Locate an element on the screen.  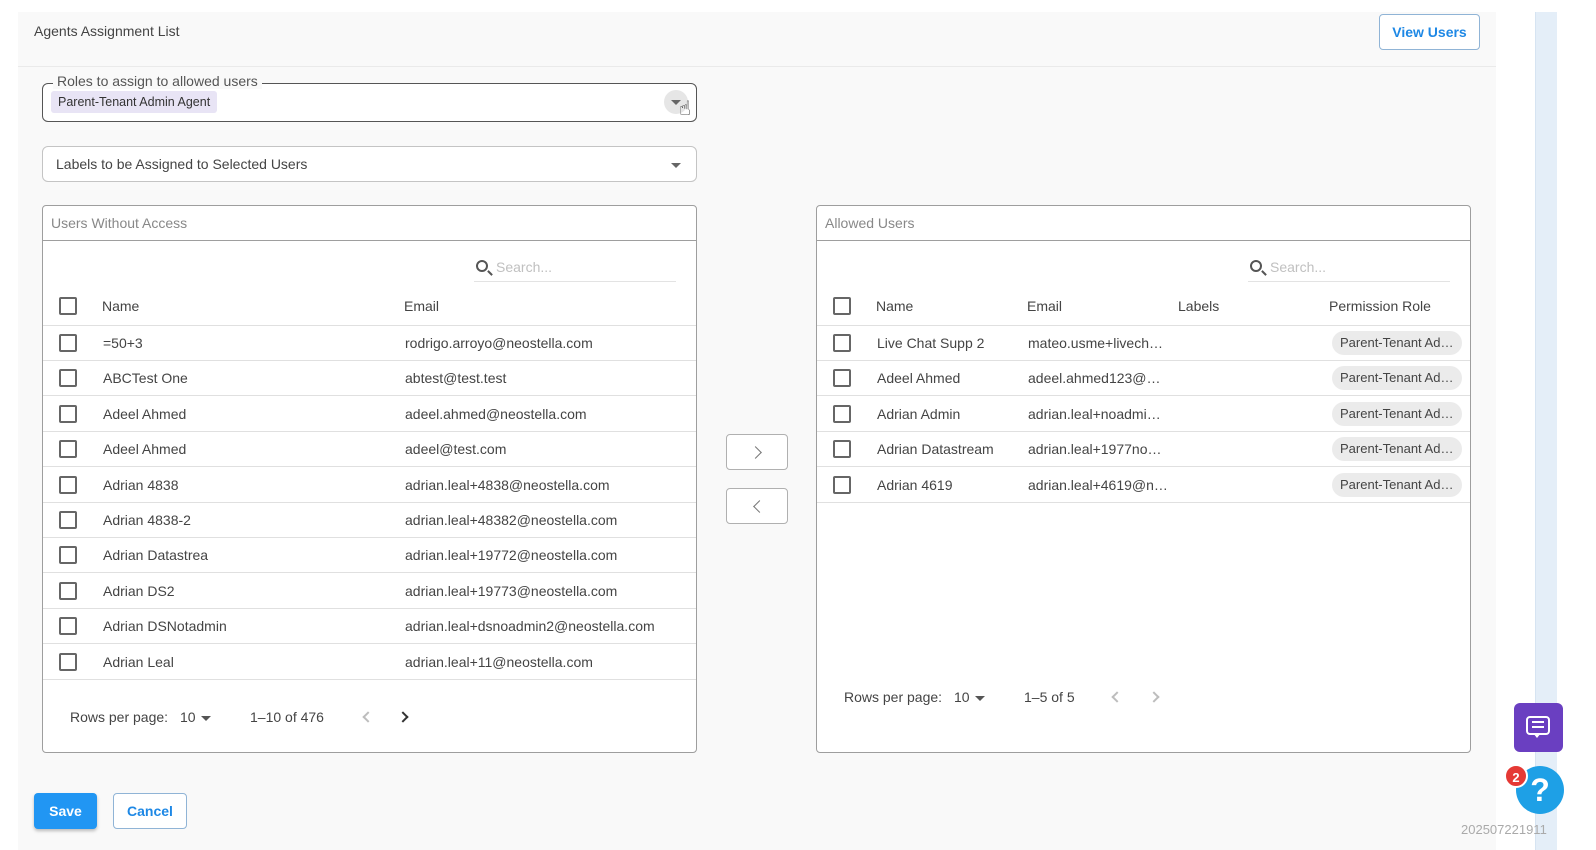
pagination: Rows per page: 10 1–10 of 476 is located at coordinates (369, 718).